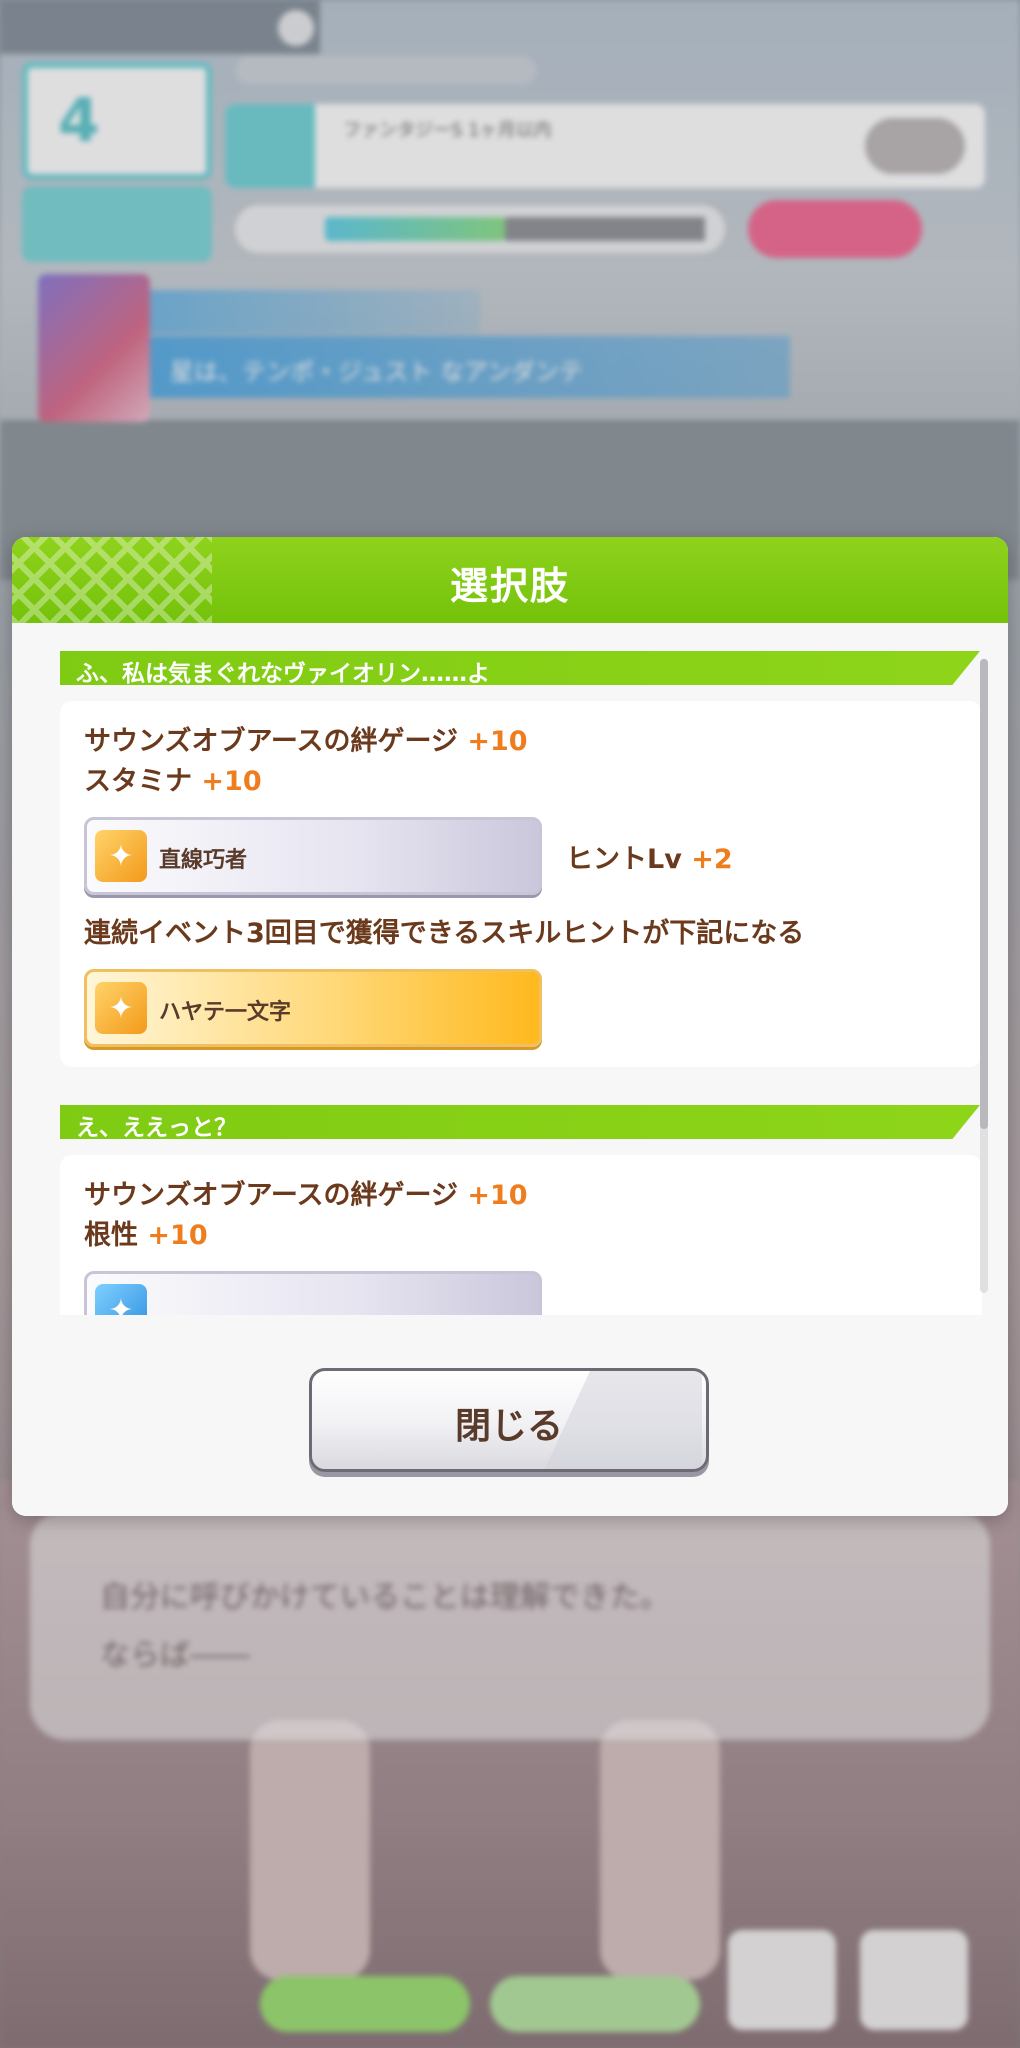 This screenshot has width=1020, height=2048. I want to click on scrollbar, so click(984, 976).